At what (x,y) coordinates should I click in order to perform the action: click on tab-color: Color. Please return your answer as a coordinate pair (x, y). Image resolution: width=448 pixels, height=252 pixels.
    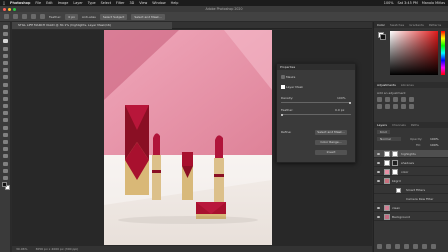
    Looking at the image, I should click on (381, 25).